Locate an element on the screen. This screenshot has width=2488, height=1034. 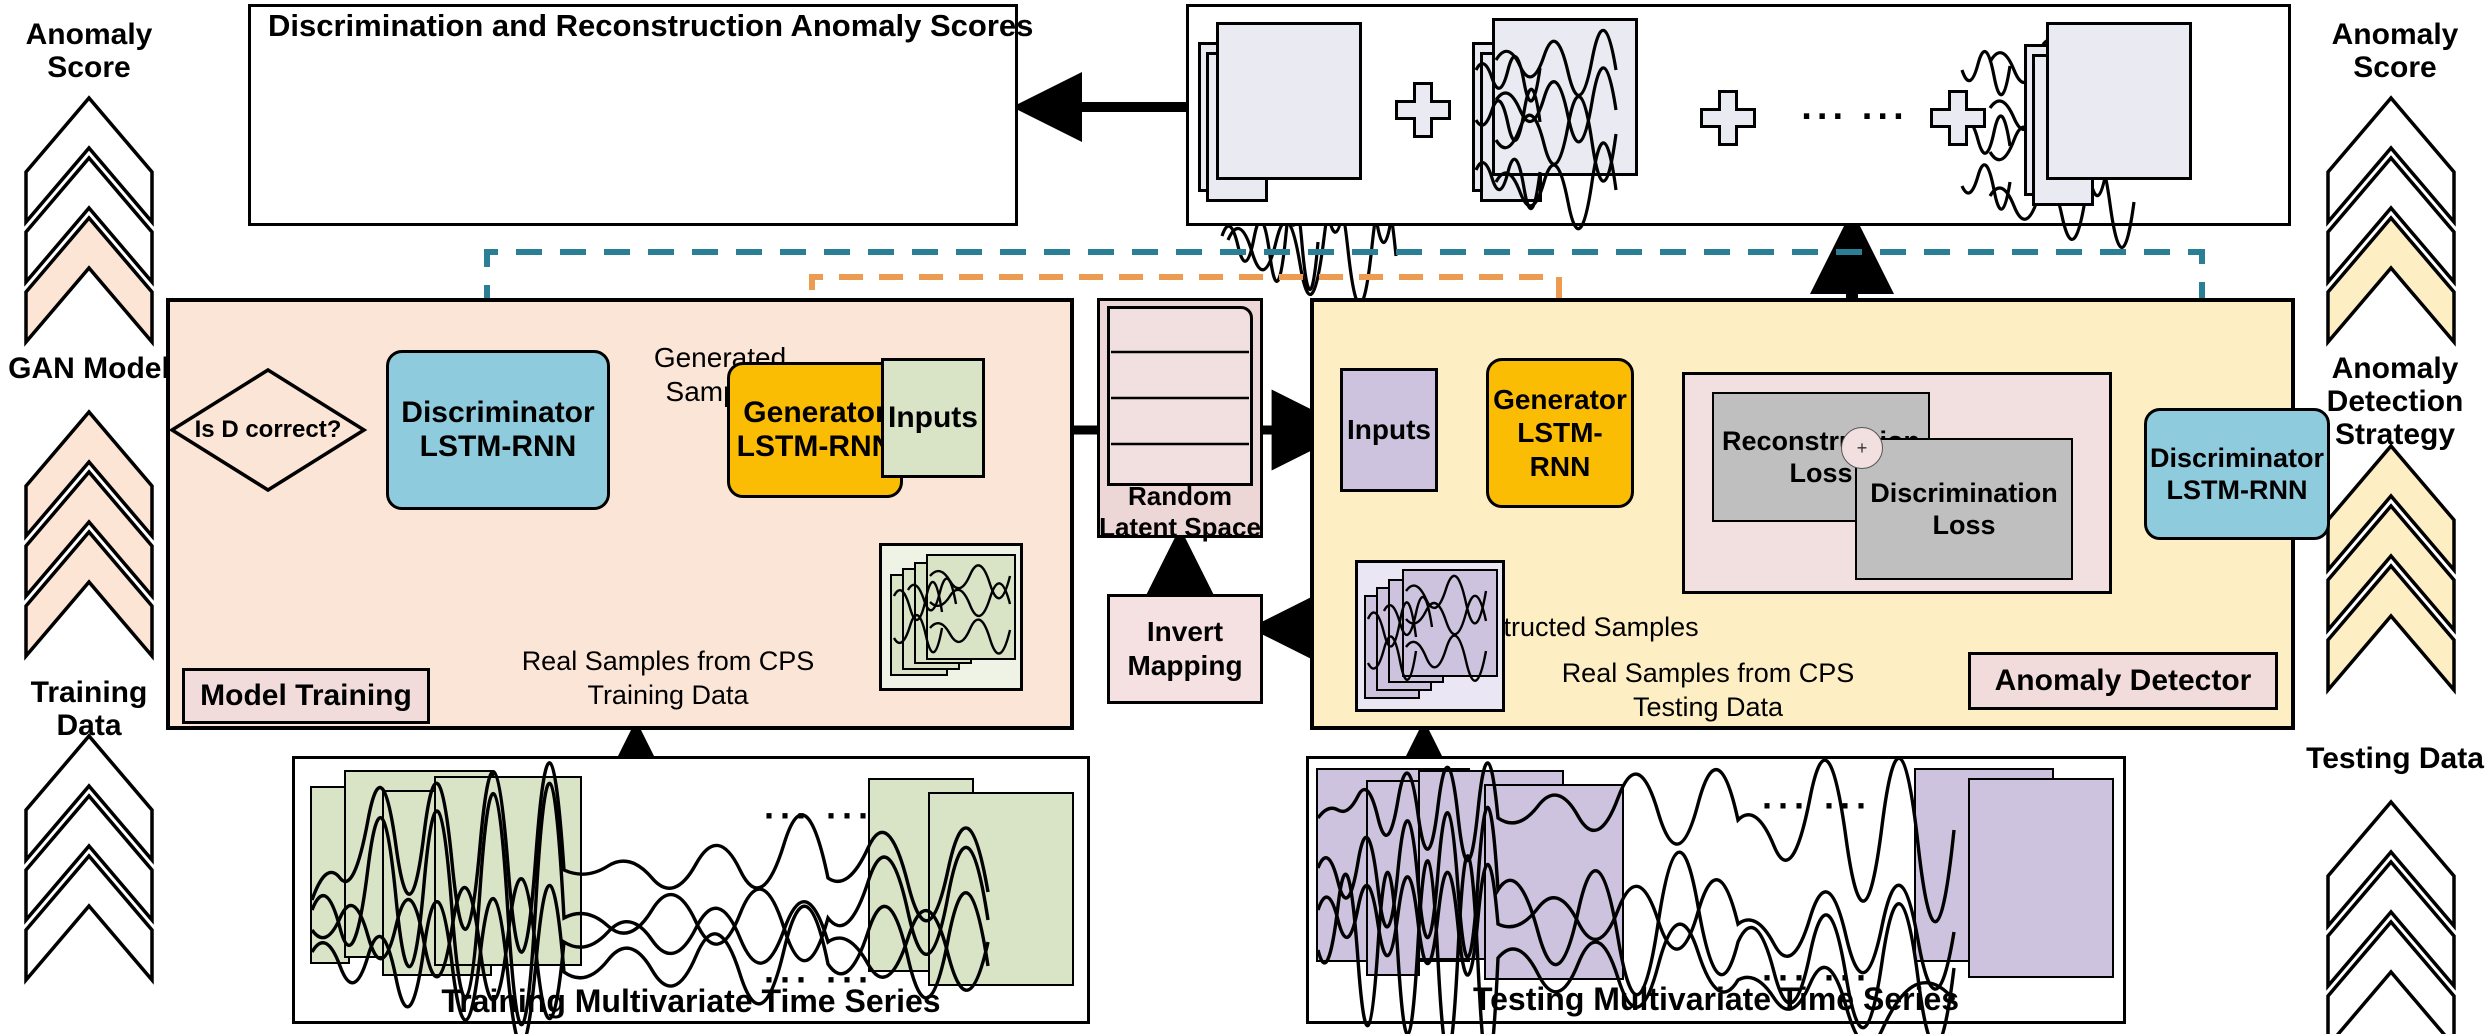
training-generator-node: Generator LSTM-RNN is located at coordinates (815, 430).